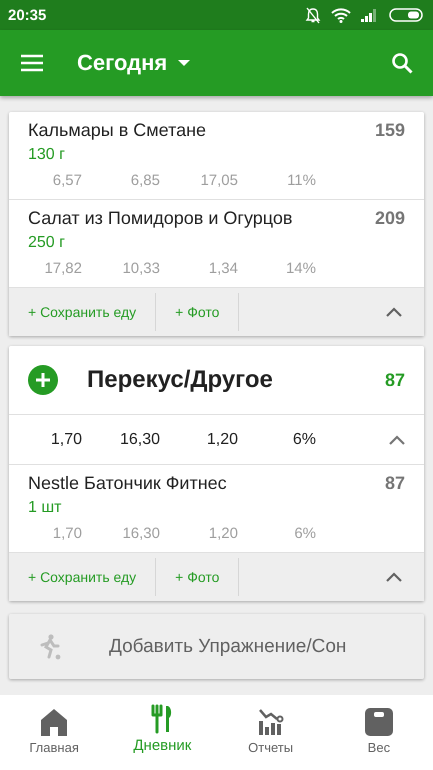  What do you see at coordinates (67, 180) in the screenshot?
I see `nutrient-value: 6,57` at bounding box center [67, 180].